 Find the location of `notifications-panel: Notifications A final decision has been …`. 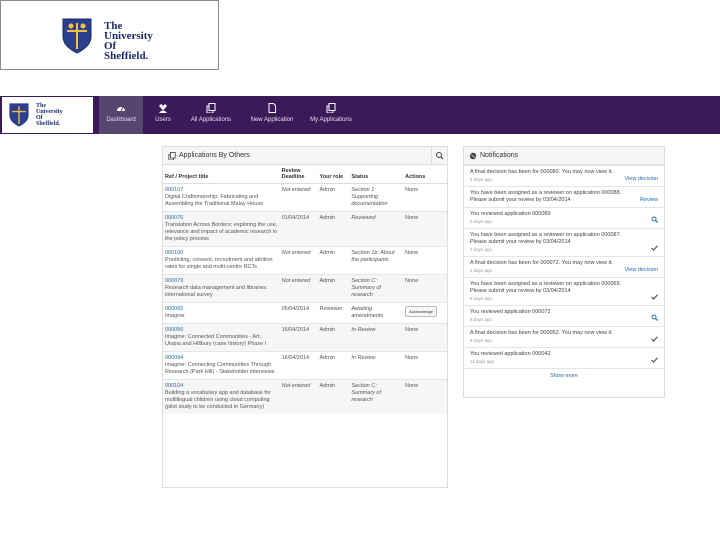

notifications-panel: Notifications A final decision has been … is located at coordinates (564, 272).